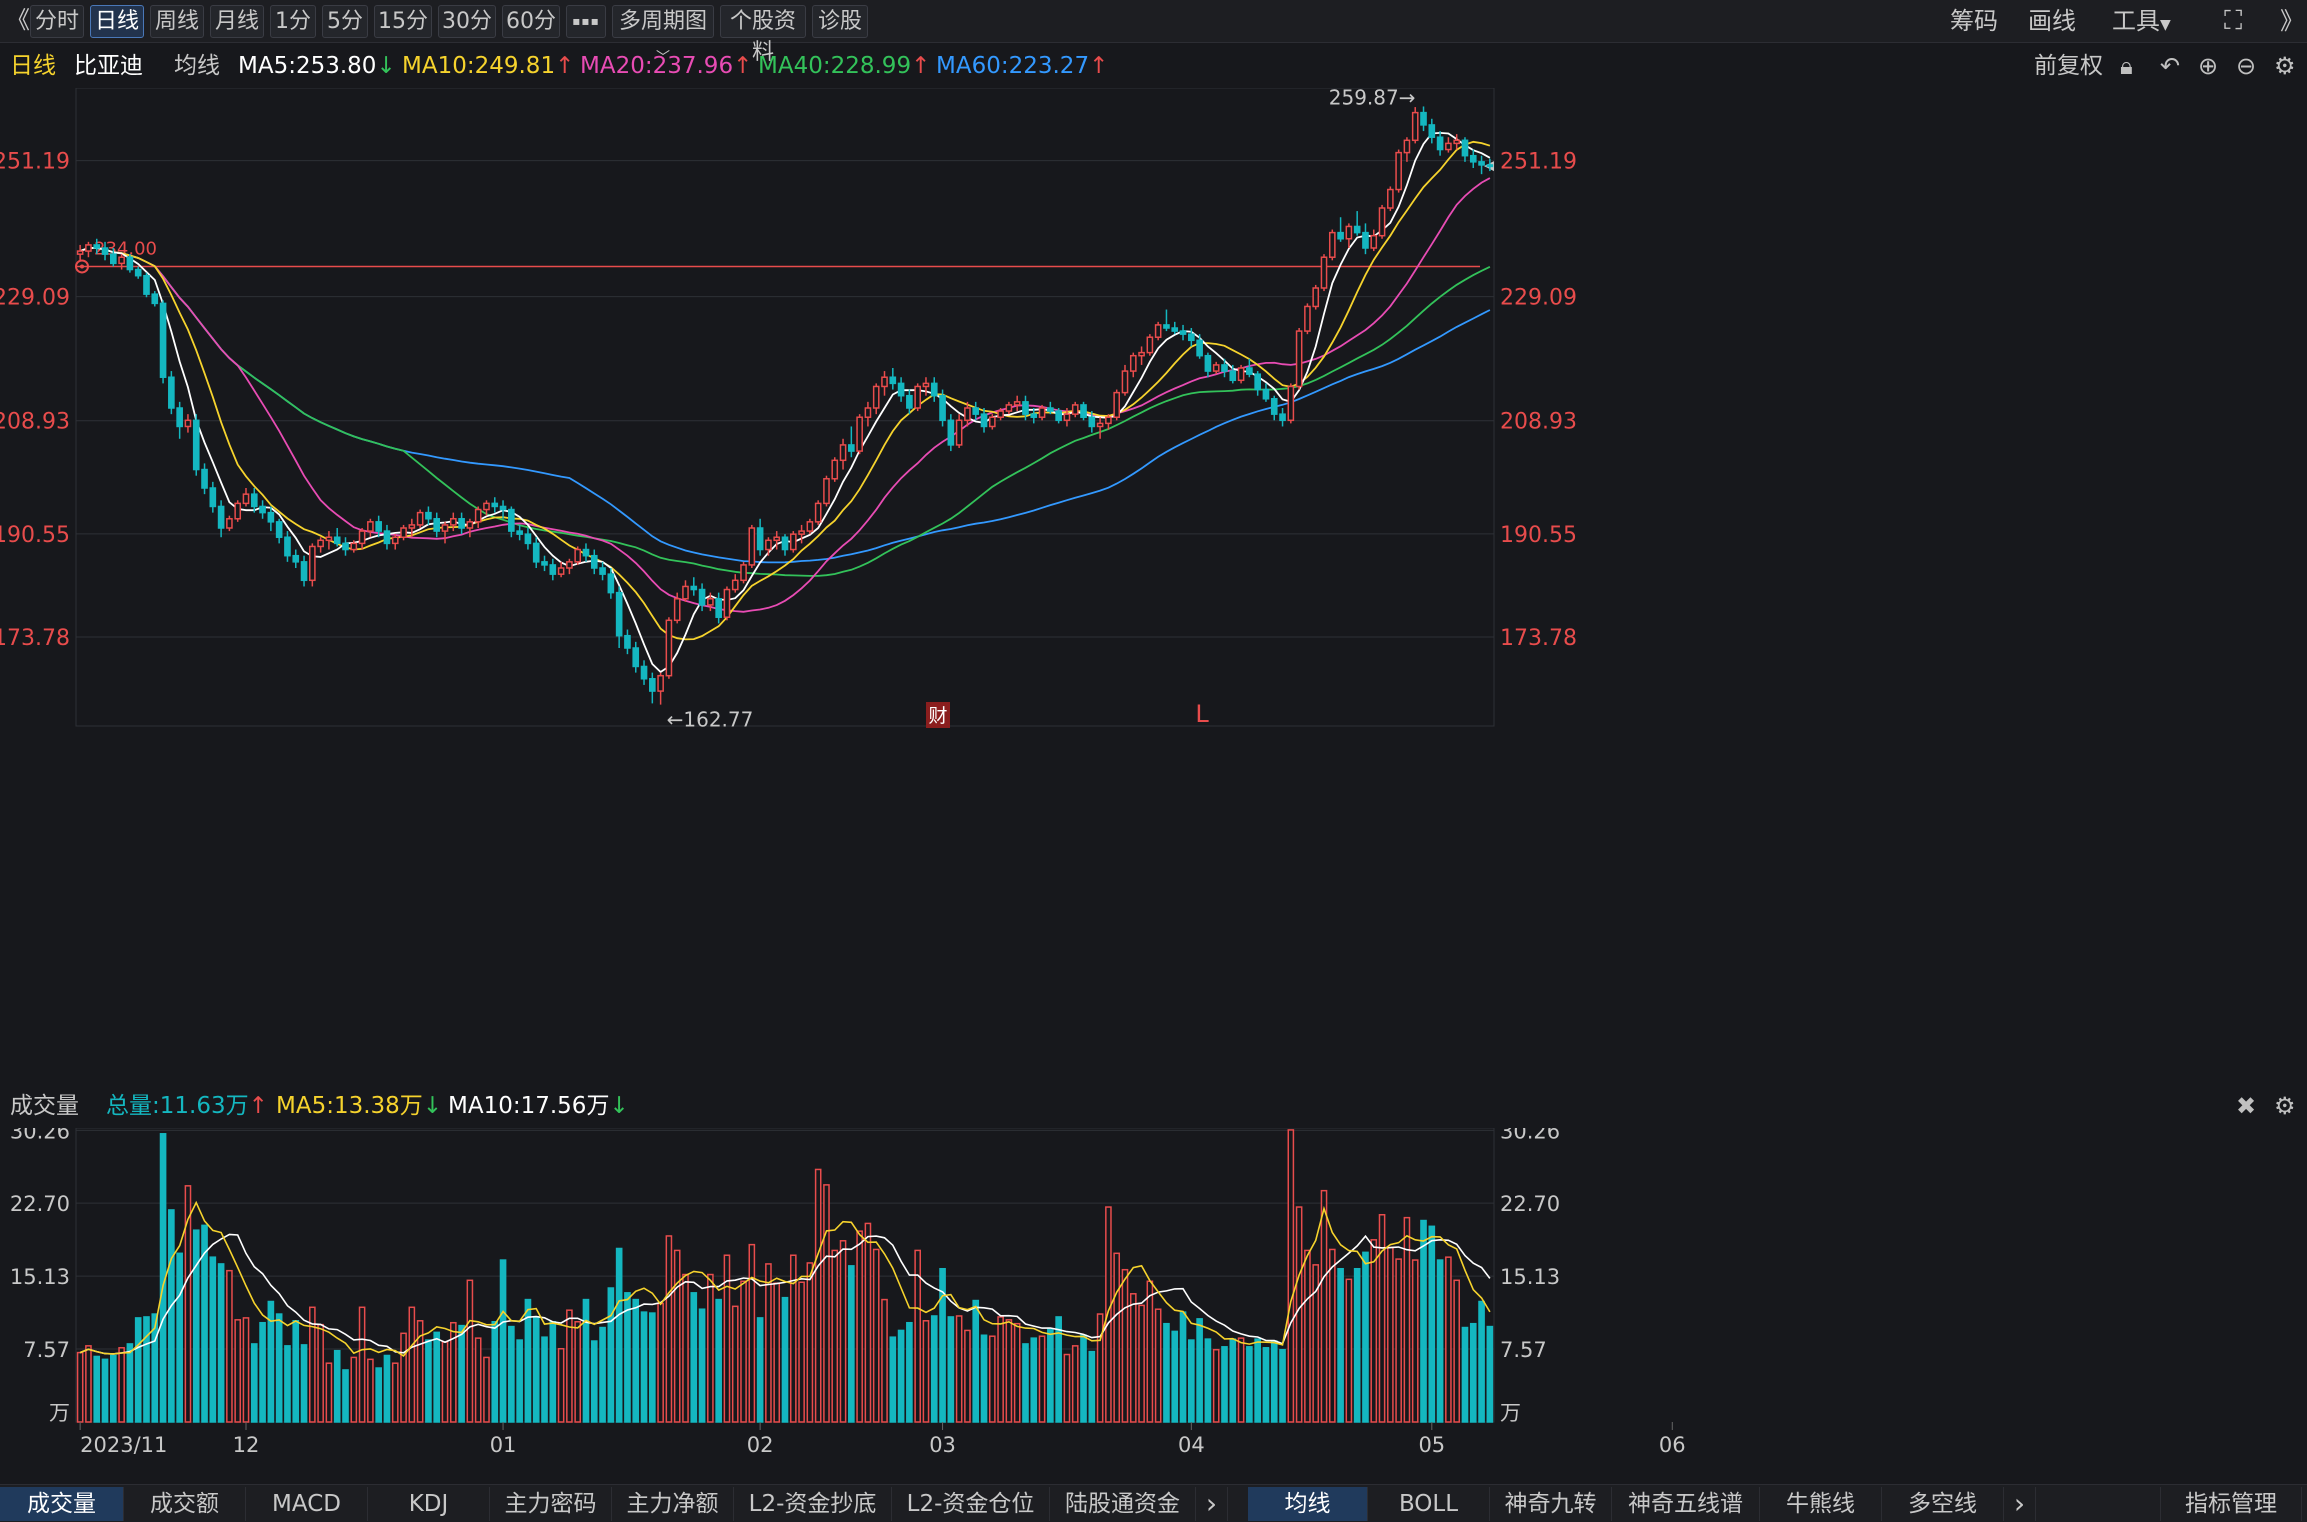 The height and width of the screenshot is (1522, 2307). Describe the element at coordinates (673, 1504) in the screenshot. I see `tab-main-net: 主力净额` at that location.